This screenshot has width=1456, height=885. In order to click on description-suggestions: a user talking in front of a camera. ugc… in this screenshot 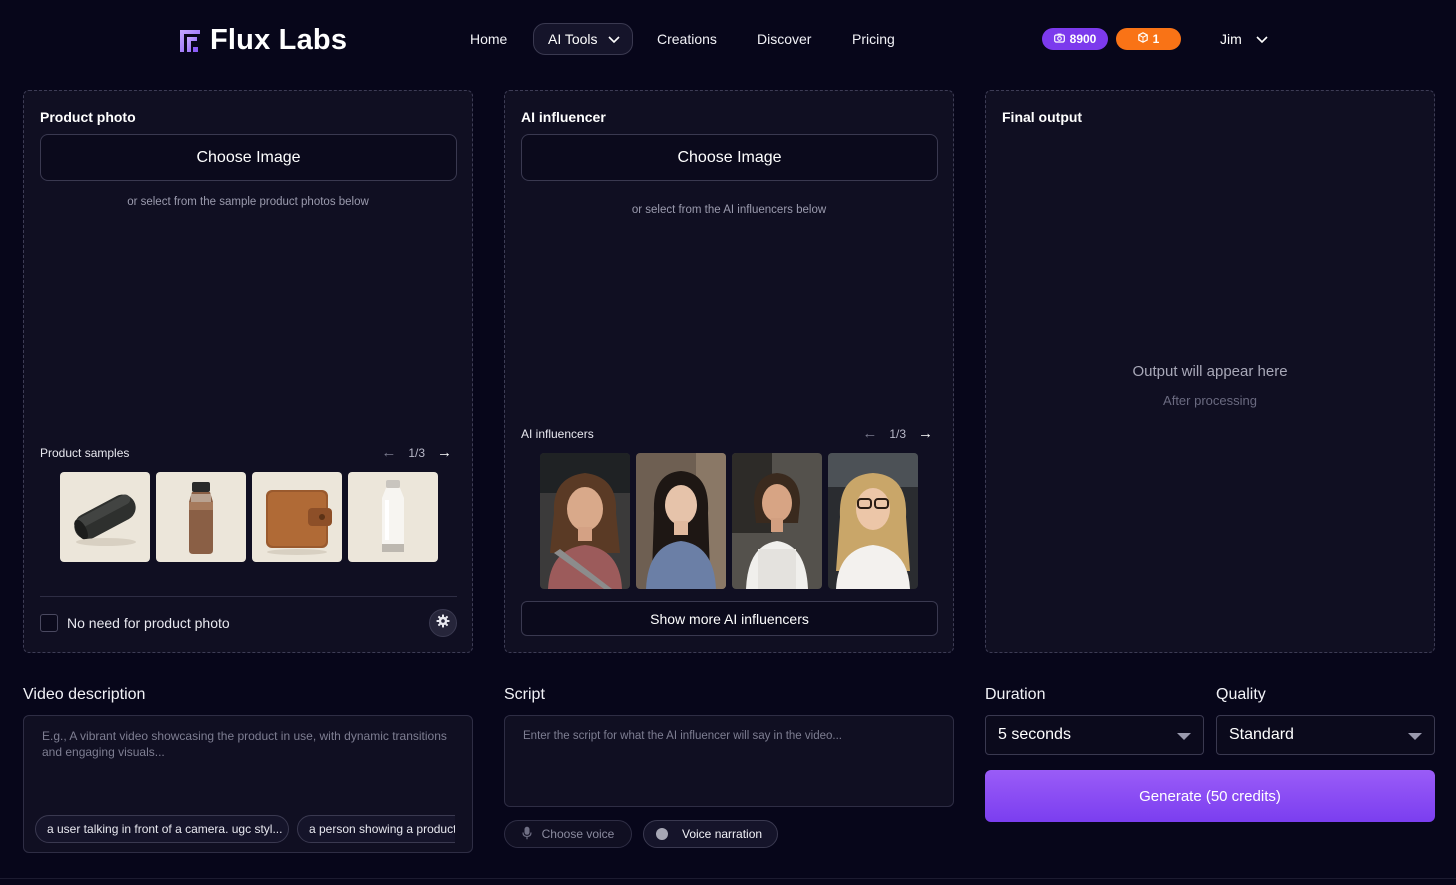, I will do `click(245, 829)`.